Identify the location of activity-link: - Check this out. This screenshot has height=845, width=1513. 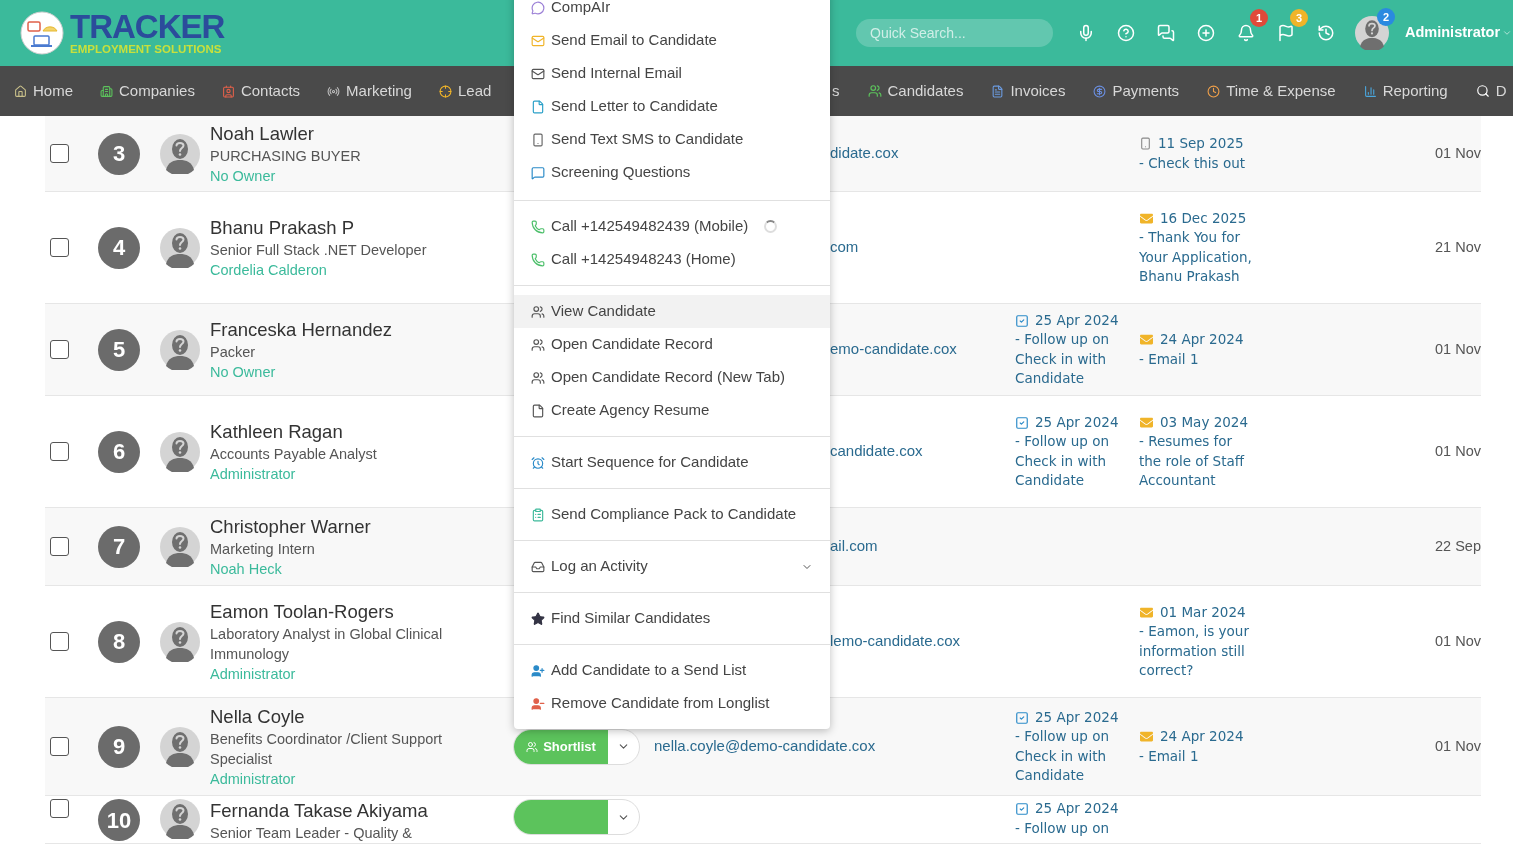
(1192, 163).